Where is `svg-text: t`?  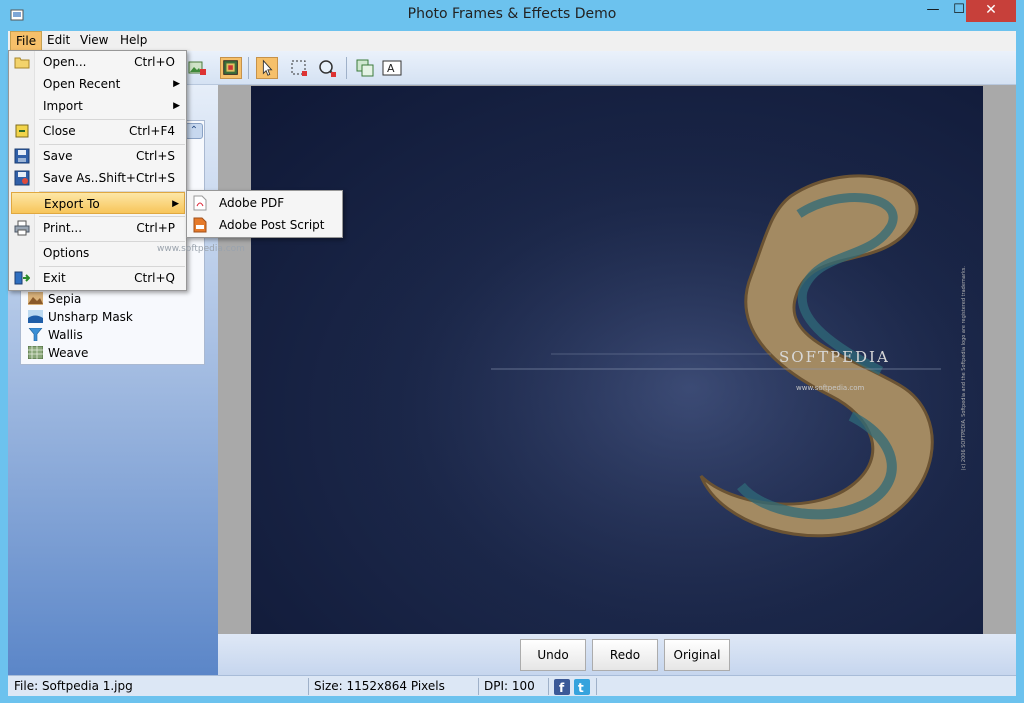 svg-text: t is located at coordinates (581, 688).